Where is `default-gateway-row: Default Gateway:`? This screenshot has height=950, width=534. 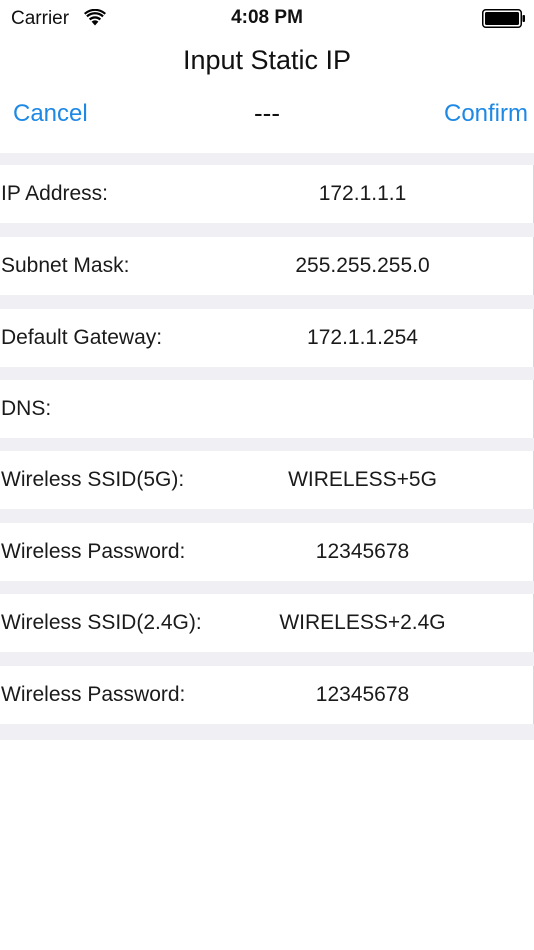
default-gateway-row: Default Gateway: is located at coordinates (267, 338).